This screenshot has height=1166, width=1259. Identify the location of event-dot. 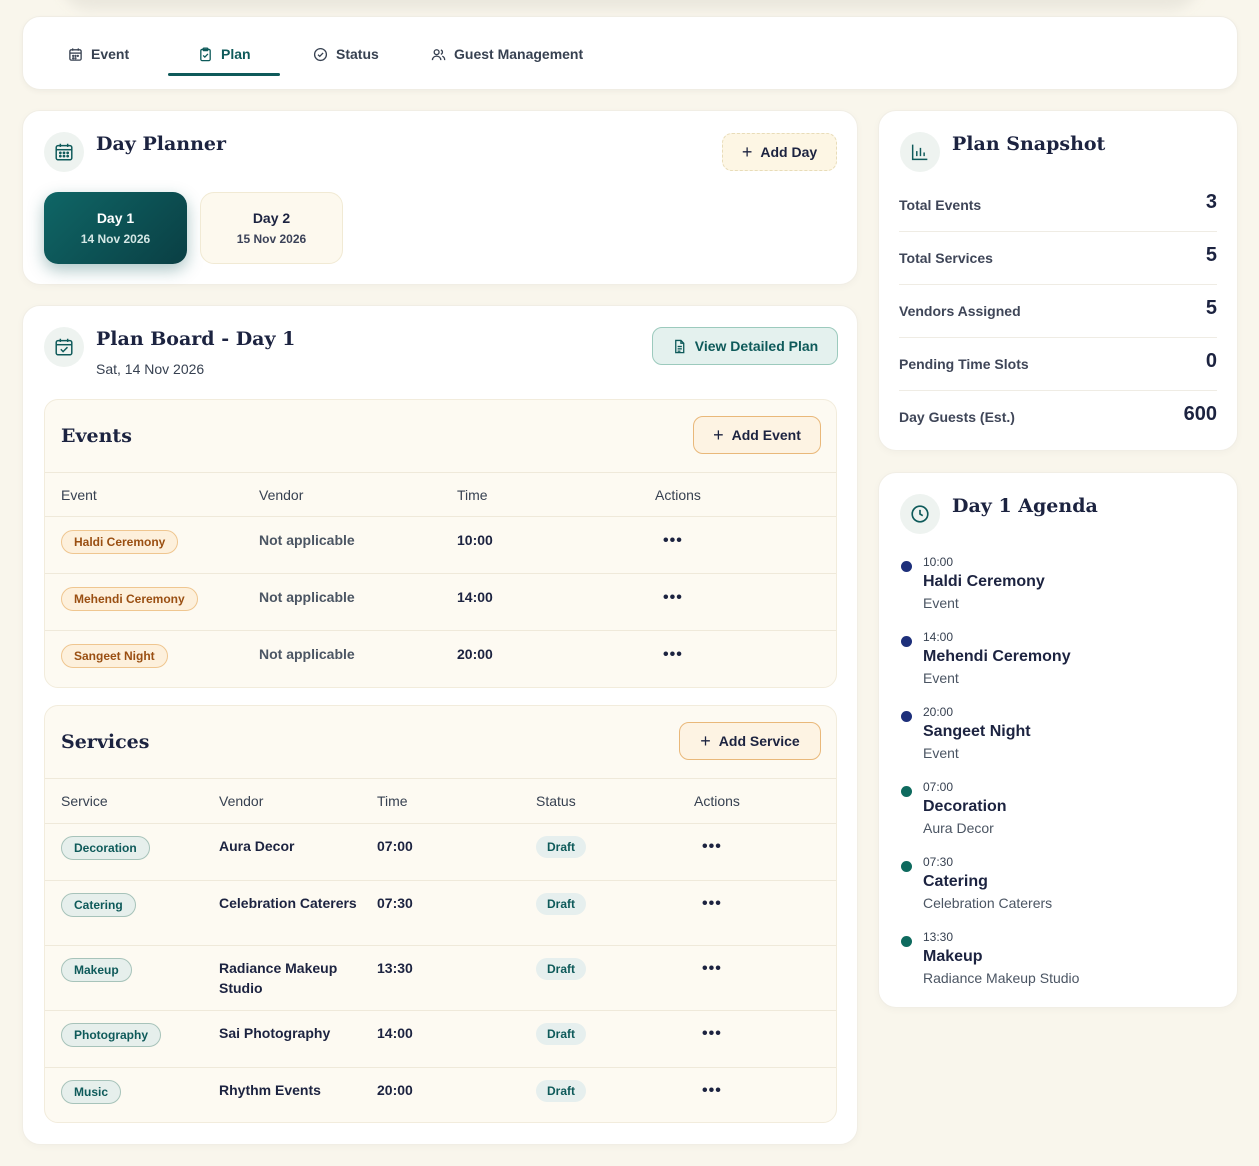
(906, 566).